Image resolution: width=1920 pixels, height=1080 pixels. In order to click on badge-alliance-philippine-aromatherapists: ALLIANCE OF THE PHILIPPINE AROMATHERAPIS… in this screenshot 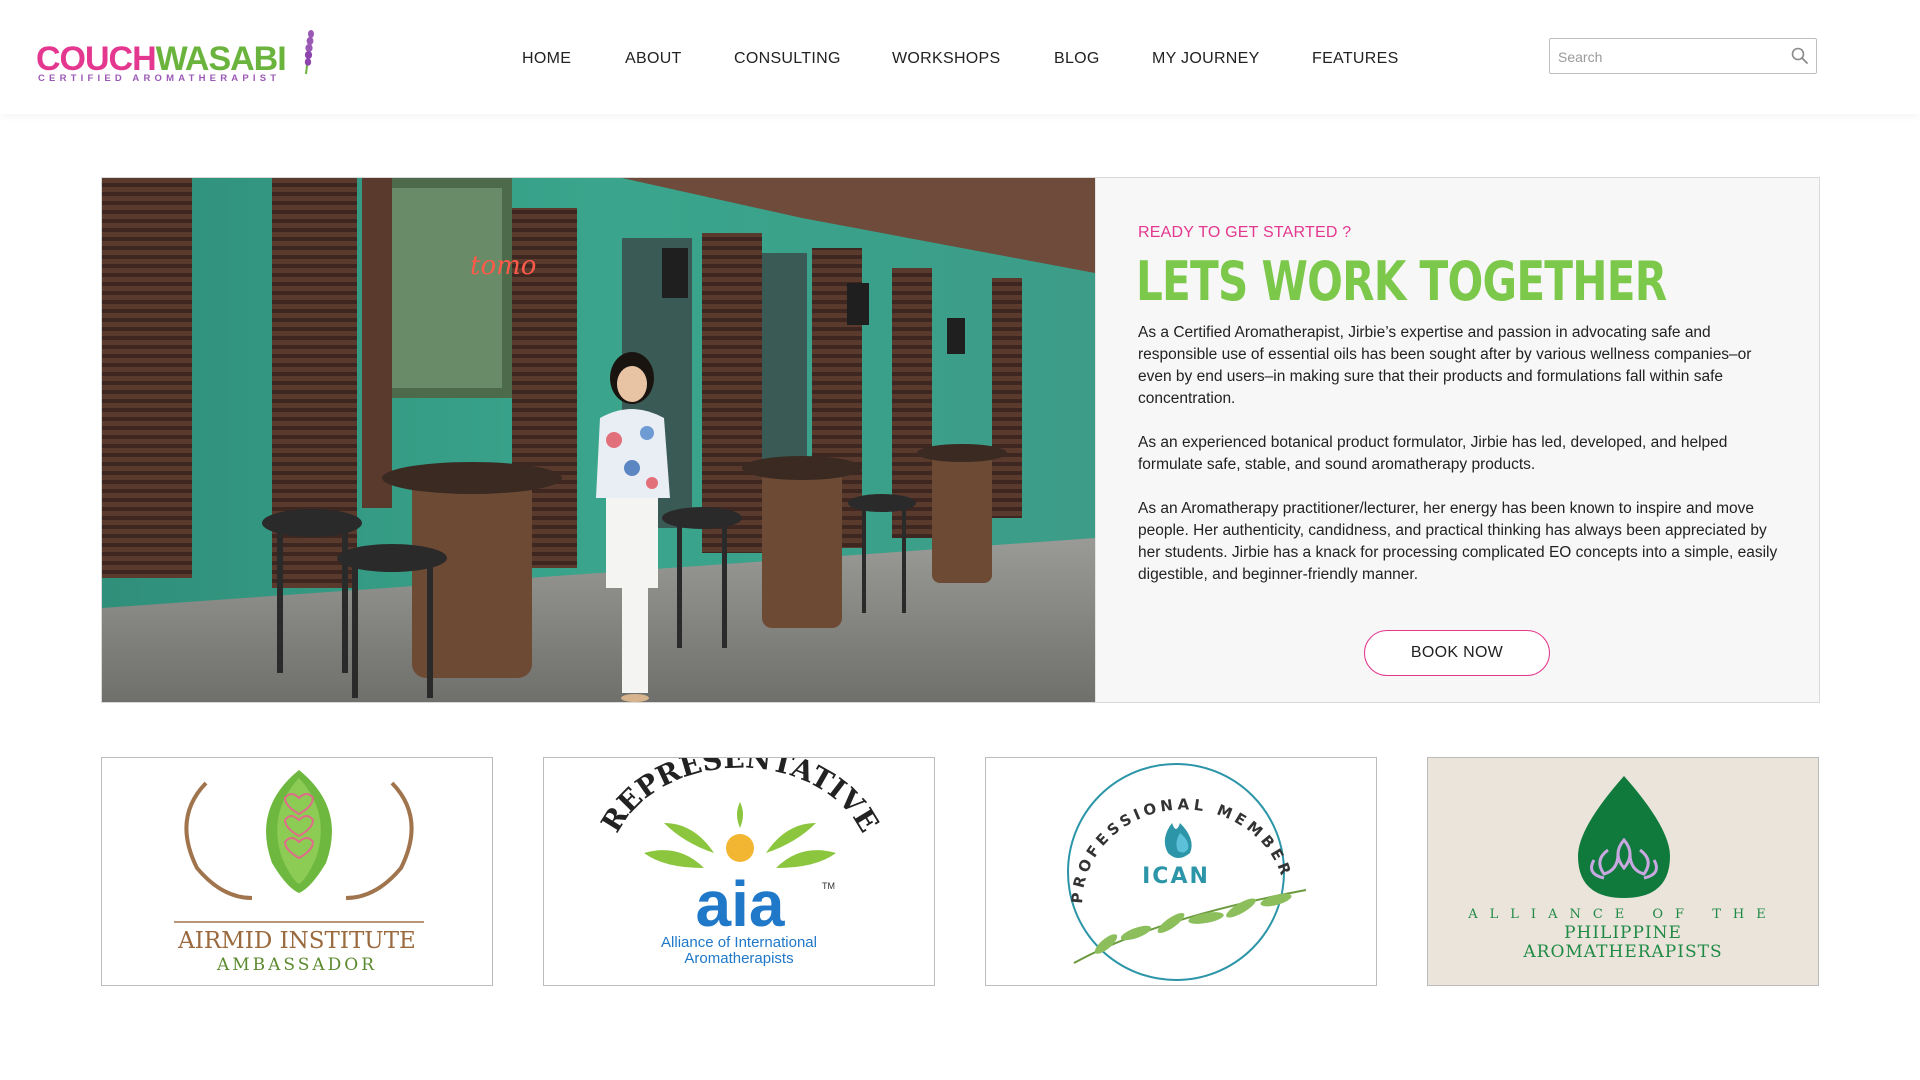, I will do `click(1623, 871)`.